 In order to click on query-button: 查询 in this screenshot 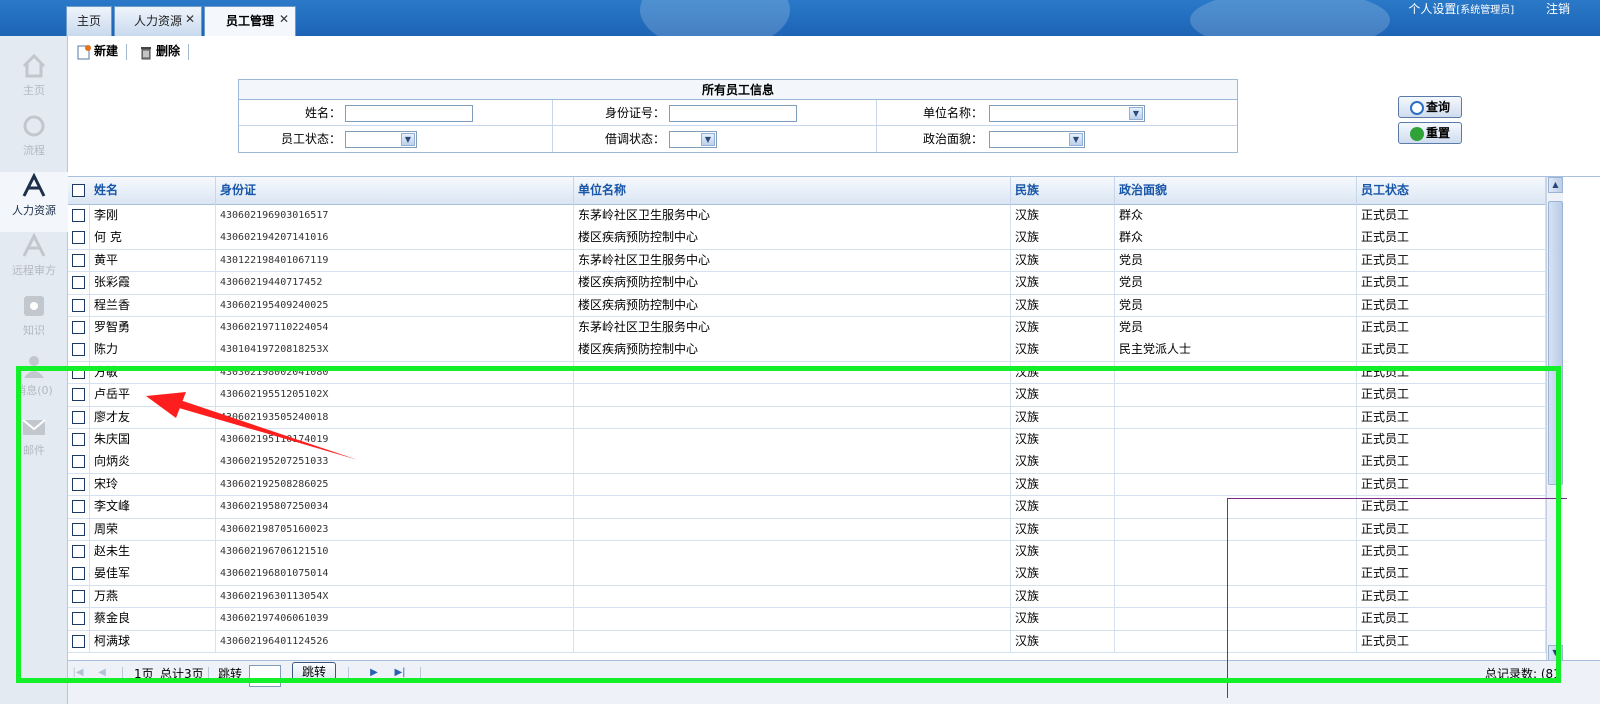, I will do `click(1430, 107)`.